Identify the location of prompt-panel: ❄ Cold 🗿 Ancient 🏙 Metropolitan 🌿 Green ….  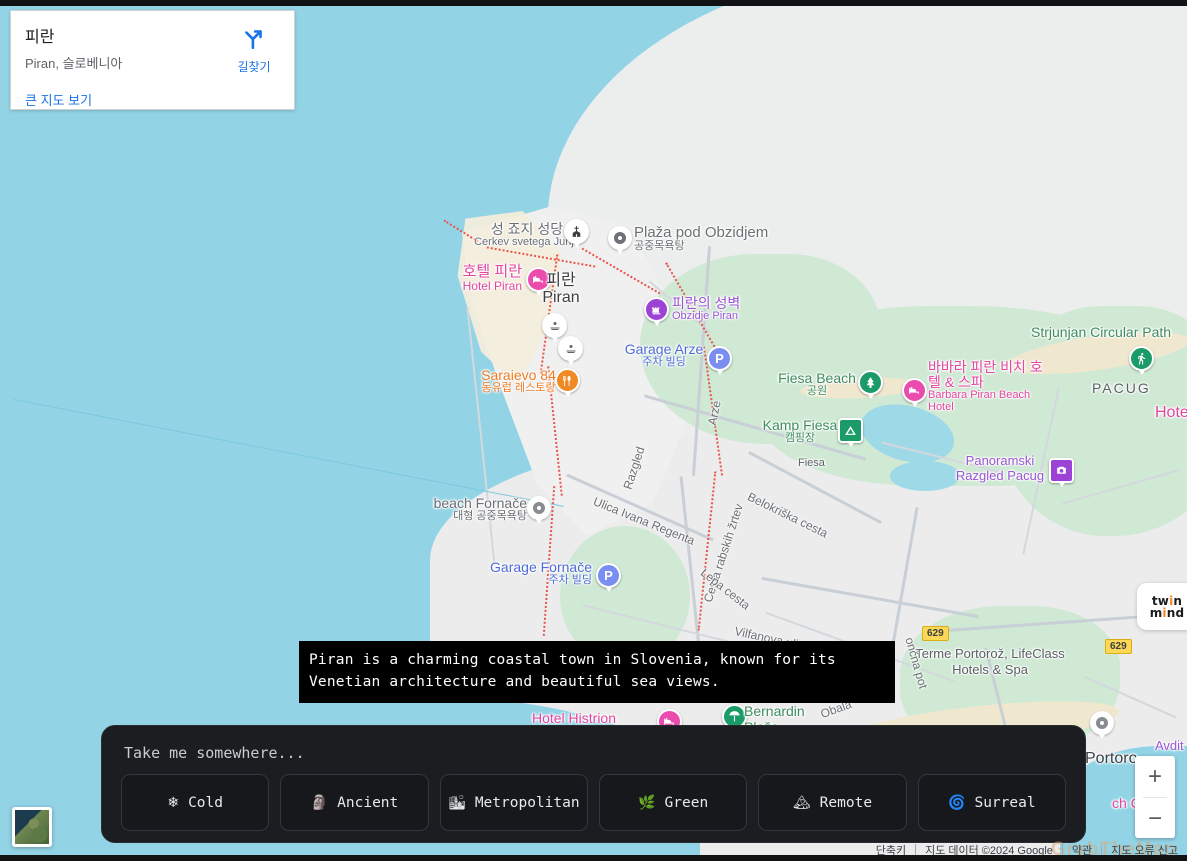
(593, 784).